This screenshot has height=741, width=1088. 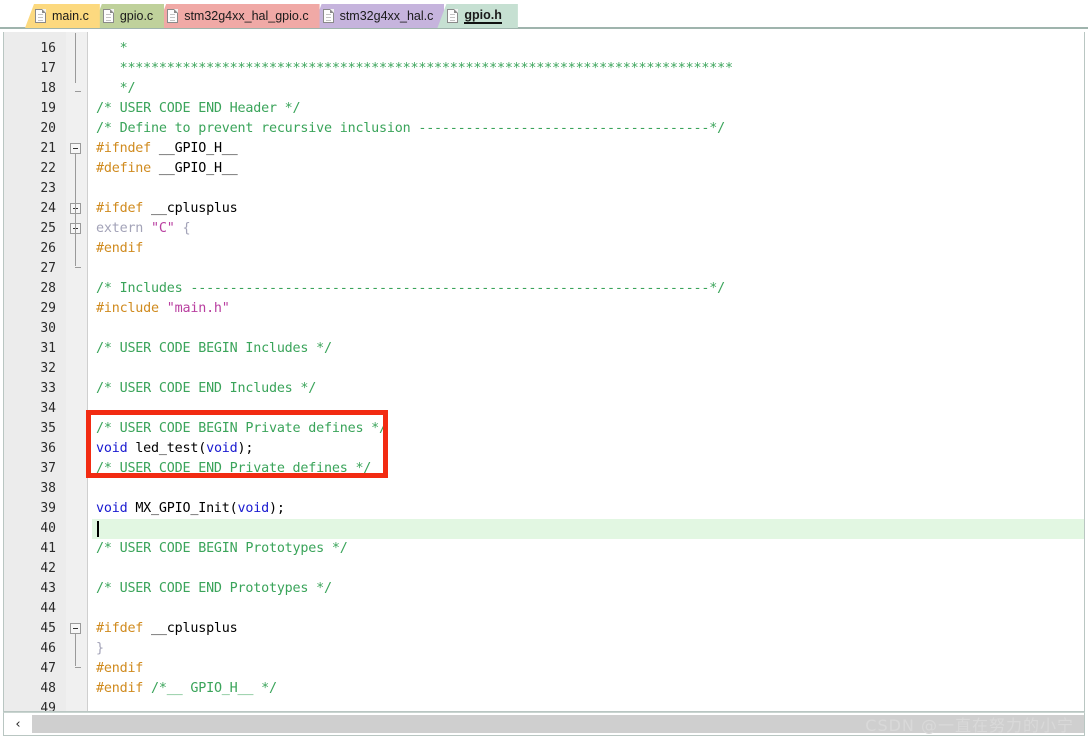 I want to click on code-line: 21 #ifndef __GPIO_H__, so click(x=544, y=149).